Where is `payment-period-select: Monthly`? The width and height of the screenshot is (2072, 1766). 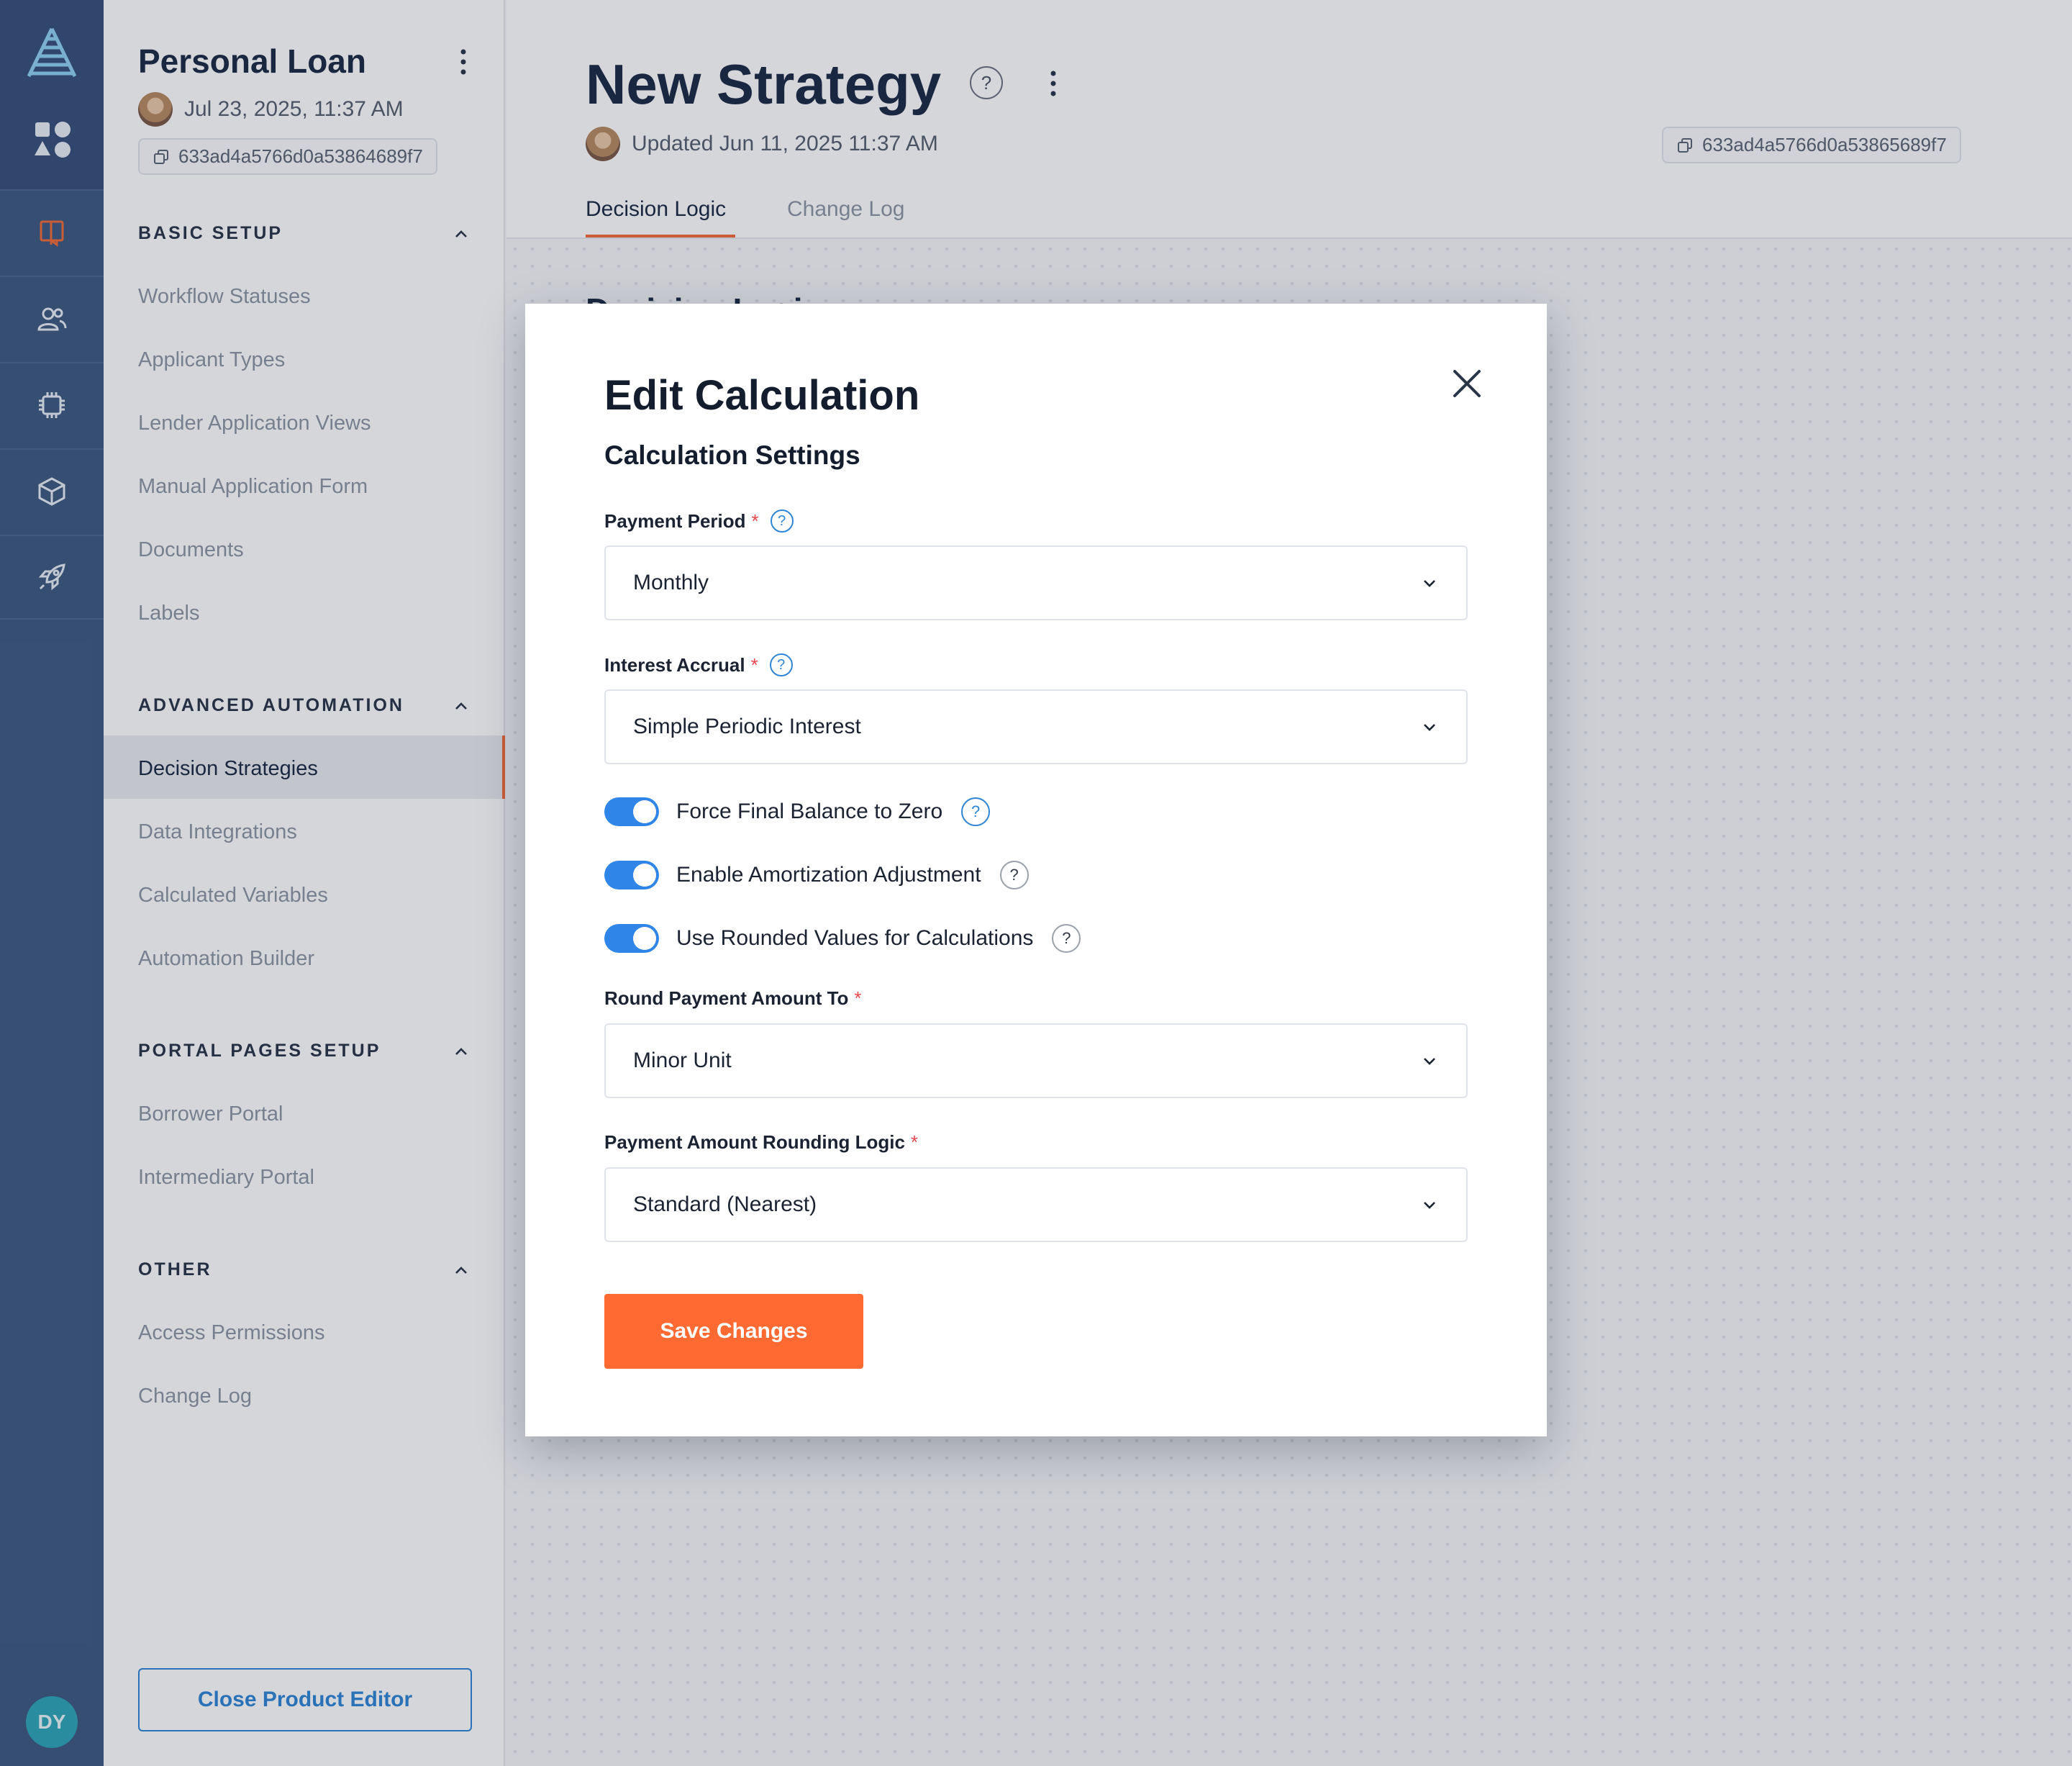 payment-period-select: Monthly is located at coordinates (1036, 583).